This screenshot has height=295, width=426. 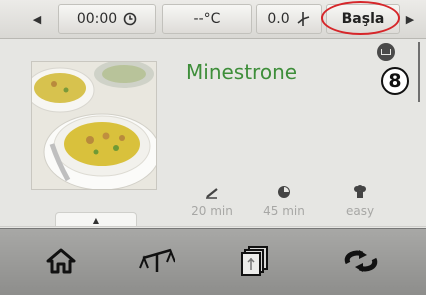 I want to click on difficulty-icon, so click(x=360, y=191).